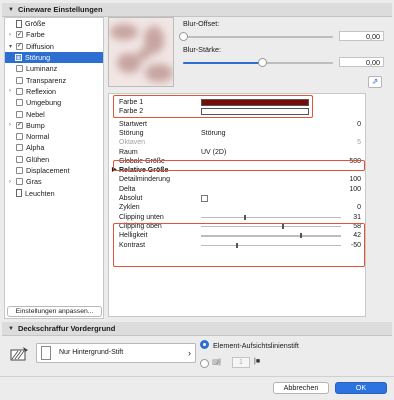 Image resolution: width=394 pixels, height=400 pixels. Describe the element at coordinates (361, 62) in the screenshot. I see `blur-strength-input: 0,00` at that location.